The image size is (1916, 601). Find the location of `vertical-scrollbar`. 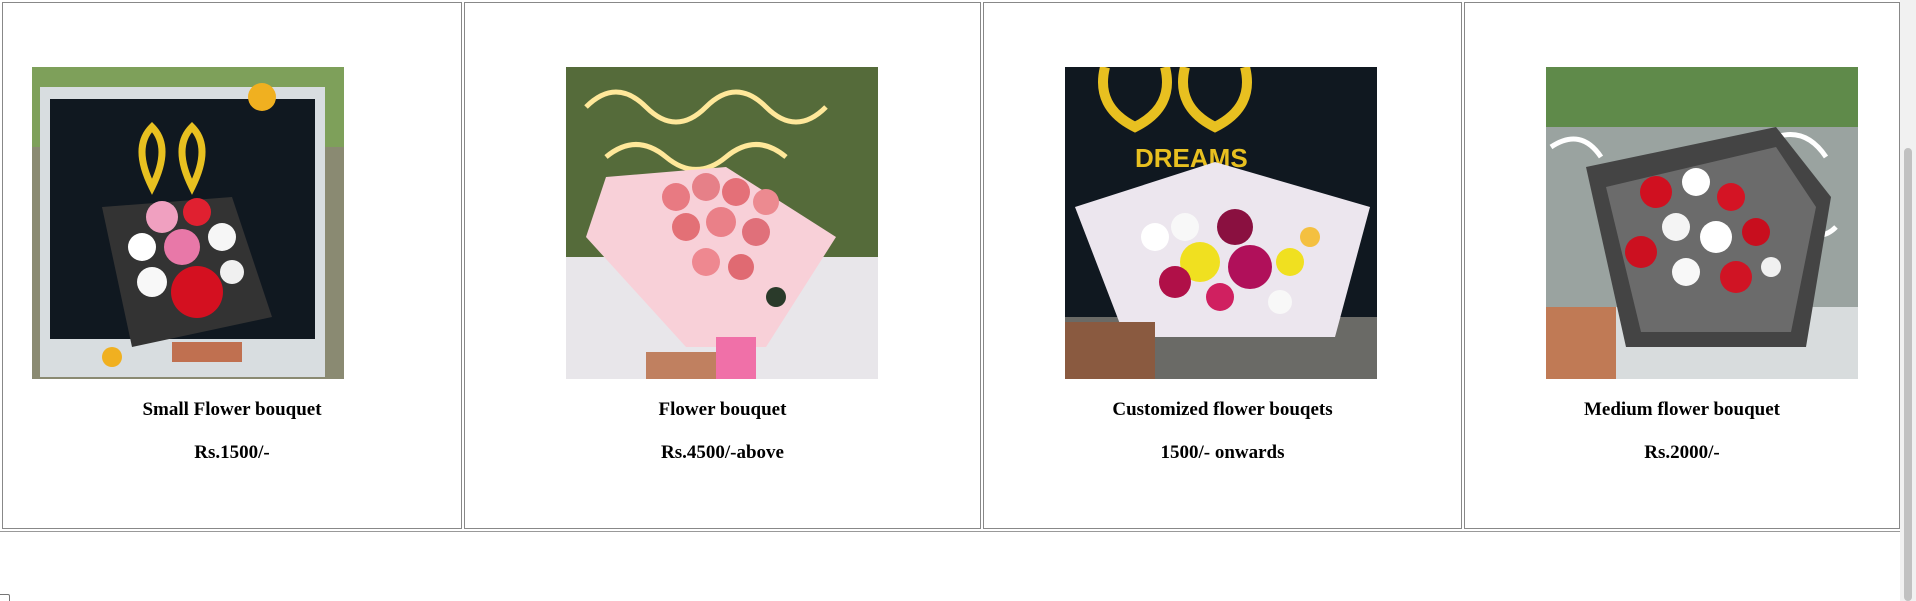

vertical-scrollbar is located at coordinates (1908, 300).